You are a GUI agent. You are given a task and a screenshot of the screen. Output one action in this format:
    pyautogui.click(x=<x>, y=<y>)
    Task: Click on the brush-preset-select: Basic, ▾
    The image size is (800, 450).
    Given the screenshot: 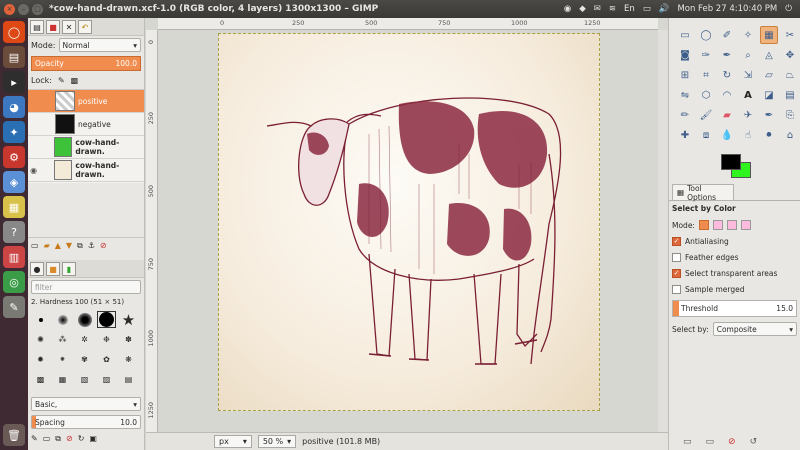 What is the action you would take?
    pyautogui.click(x=86, y=404)
    